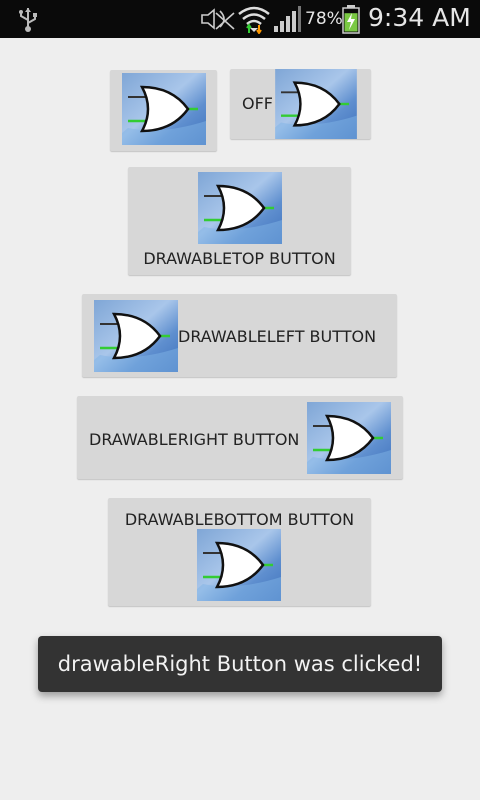  I want to click on battery-charging-icon, so click(351, 19).